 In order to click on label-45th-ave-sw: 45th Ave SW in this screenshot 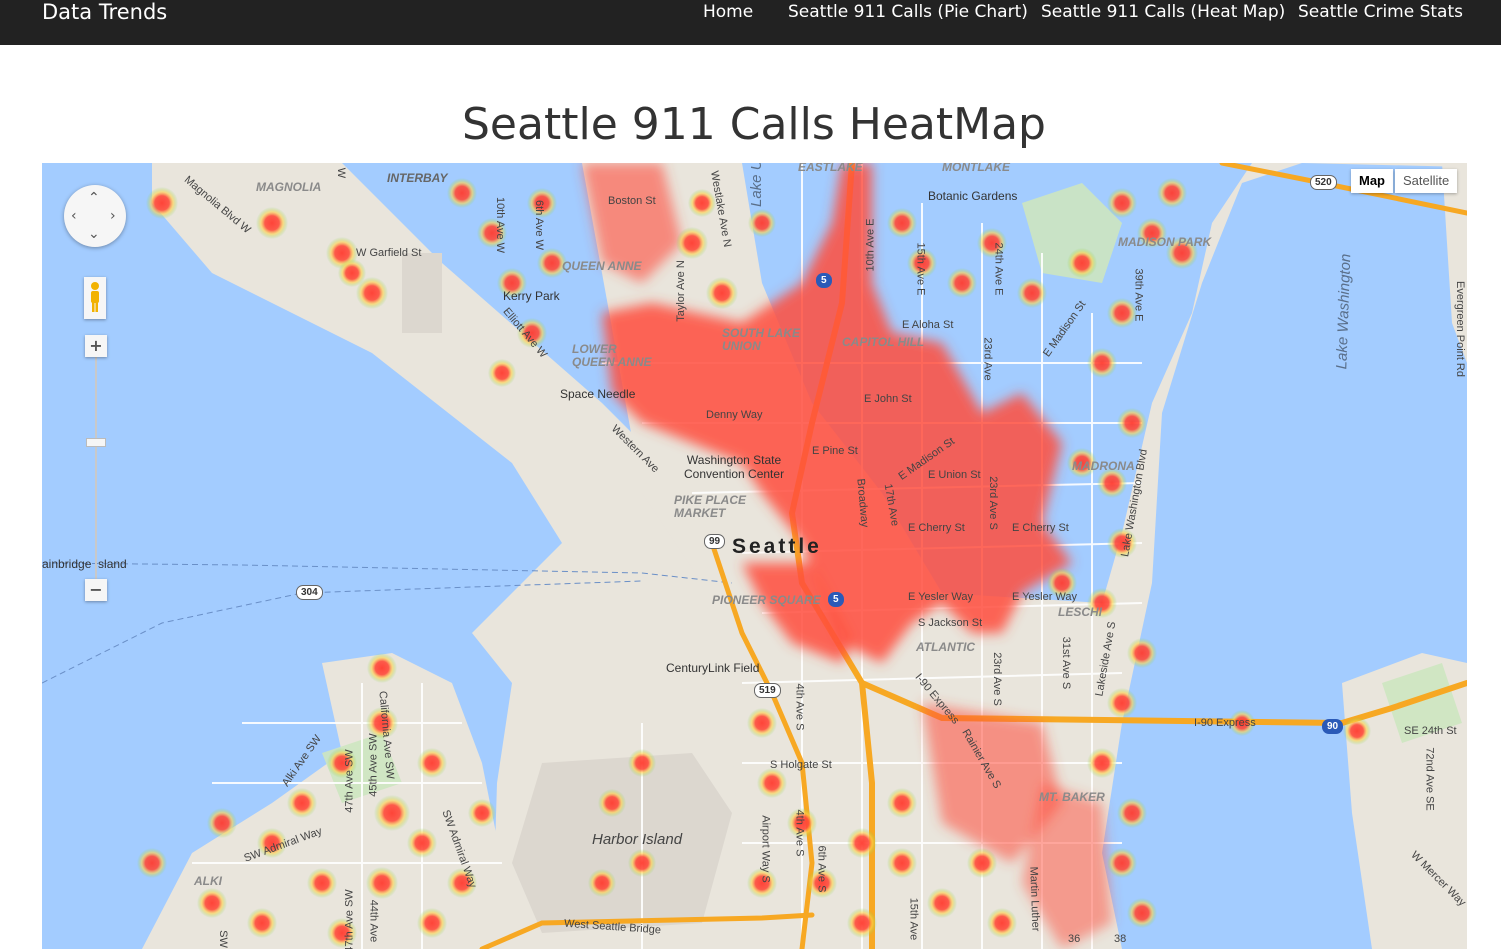, I will do `click(373, 765)`.